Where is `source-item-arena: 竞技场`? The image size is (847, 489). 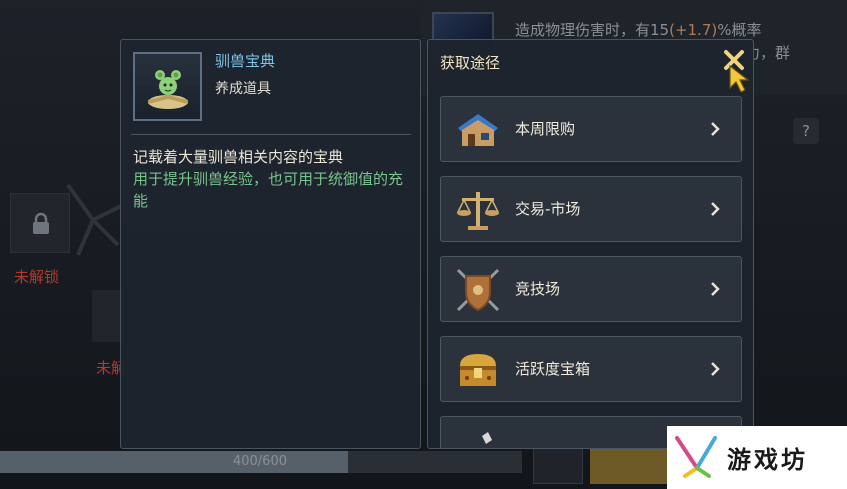
source-item-arena: 竞技场 is located at coordinates (591, 289).